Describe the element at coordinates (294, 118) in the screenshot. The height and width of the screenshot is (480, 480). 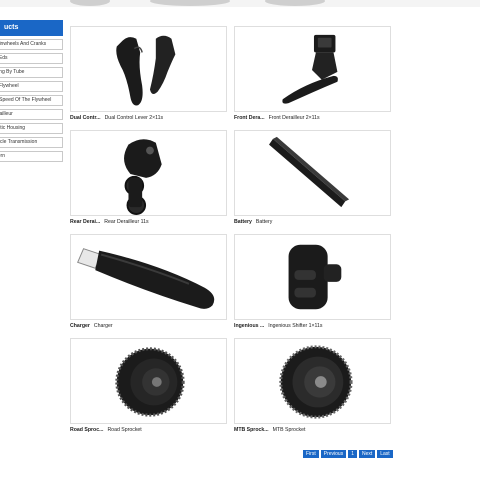
I see `product-full-name: Front Derailleur 2×11s` at that location.